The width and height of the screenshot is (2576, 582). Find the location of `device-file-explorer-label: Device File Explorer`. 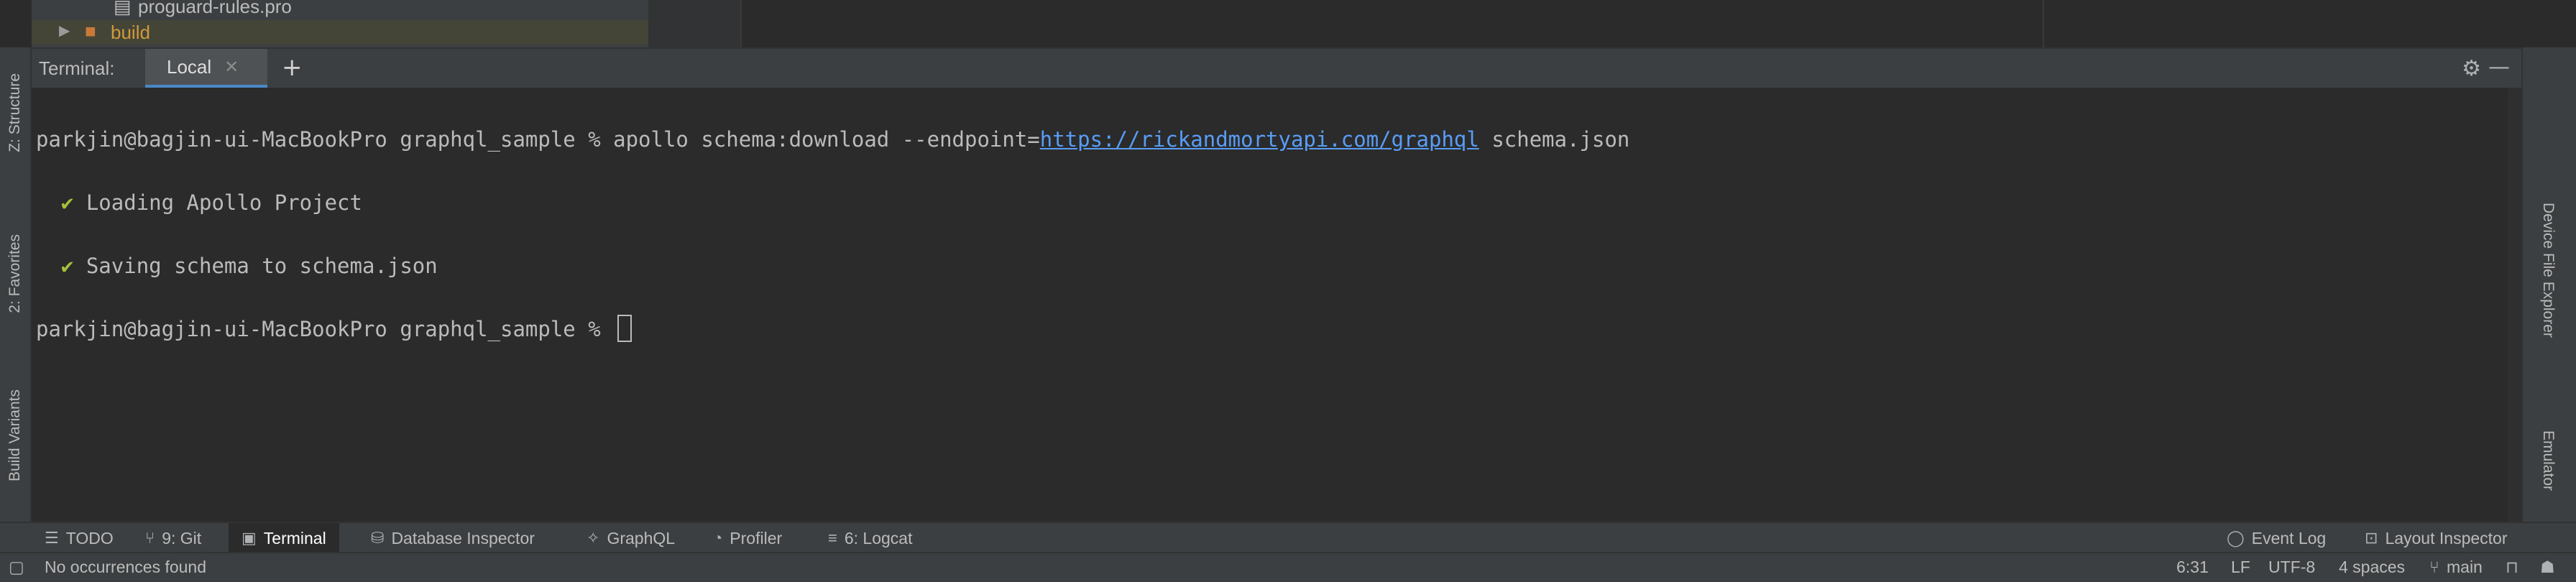

device-file-explorer-label: Device File Explorer is located at coordinates (2548, 270).